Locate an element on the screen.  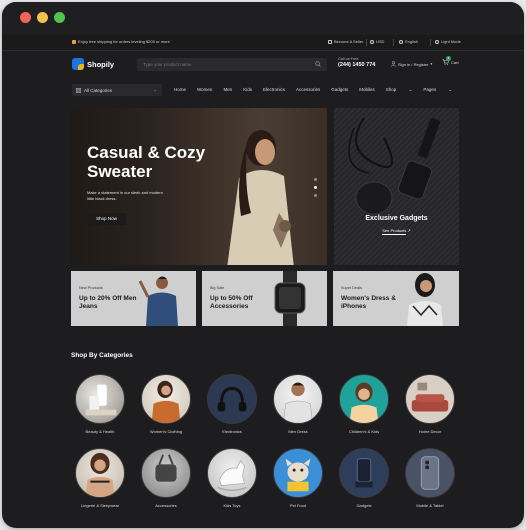
slider-dot-active is located at coordinates (315, 187).